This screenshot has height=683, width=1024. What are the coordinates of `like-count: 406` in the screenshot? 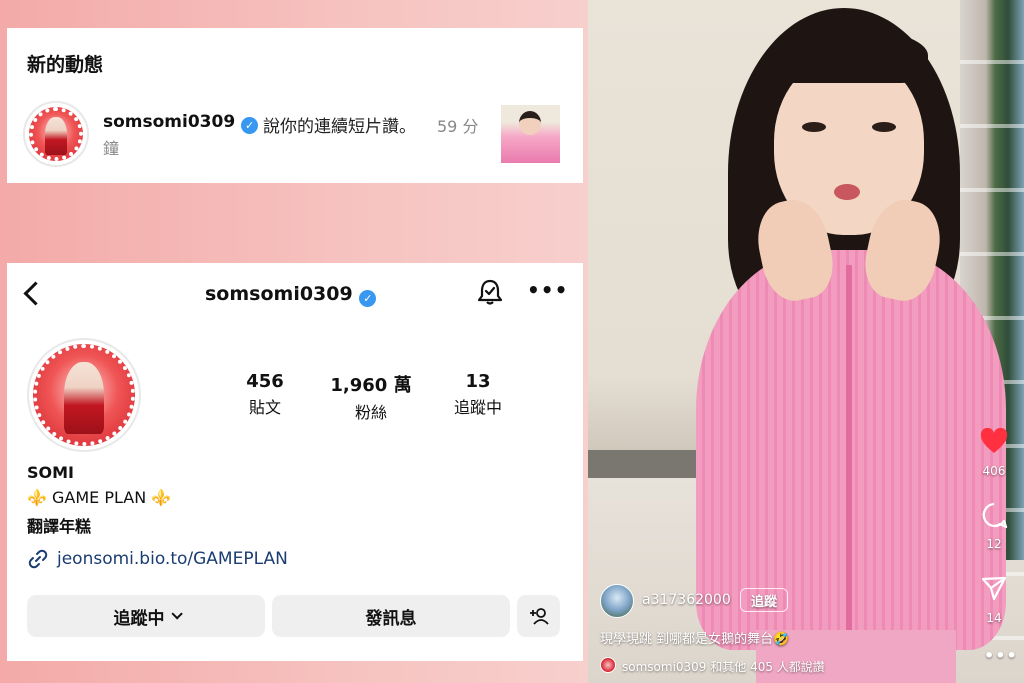 It's located at (994, 471).